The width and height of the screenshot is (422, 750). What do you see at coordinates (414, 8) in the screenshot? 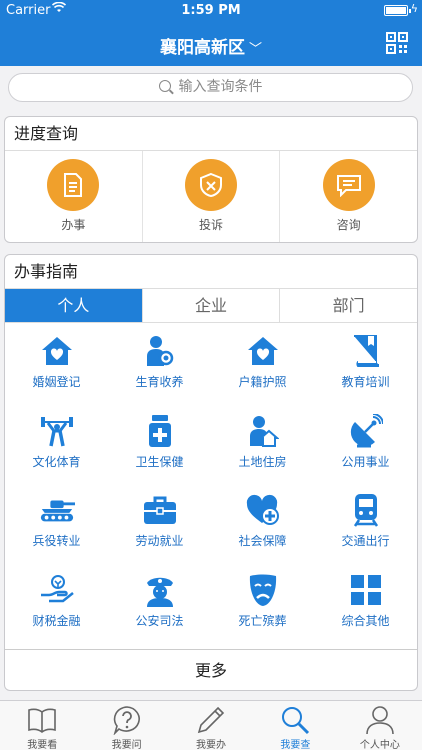
I see `charging-icon: ϟ` at bounding box center [414, 8].